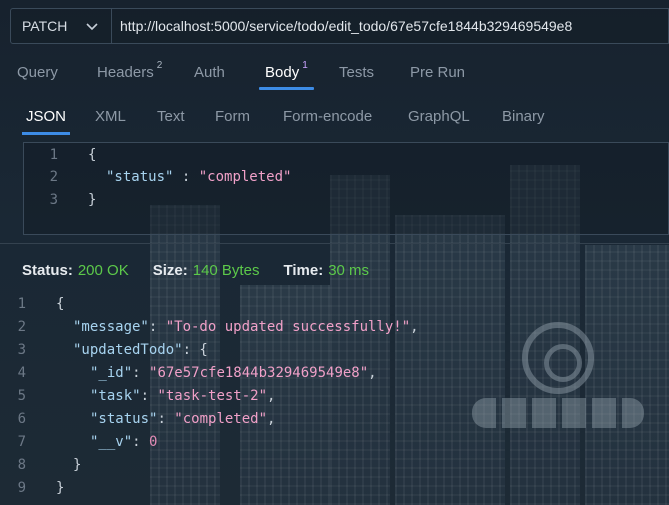 This screenshot has height=505, width=669. Describe the element at coordinates (21, 373) in the screenshot. I see `line-number: 4` at that location.